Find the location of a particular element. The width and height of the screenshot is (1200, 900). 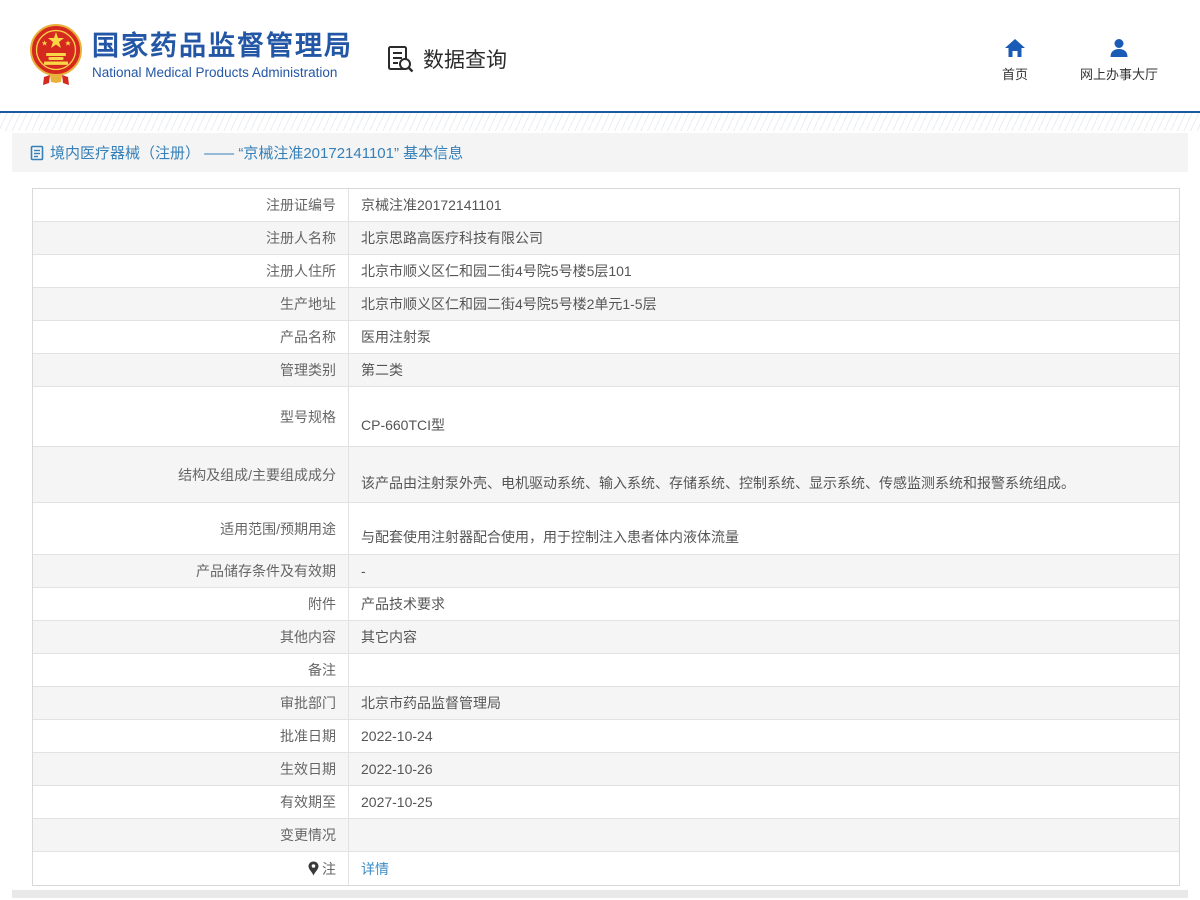

row-label: 审批部门 is located at coordinates (191, 703).